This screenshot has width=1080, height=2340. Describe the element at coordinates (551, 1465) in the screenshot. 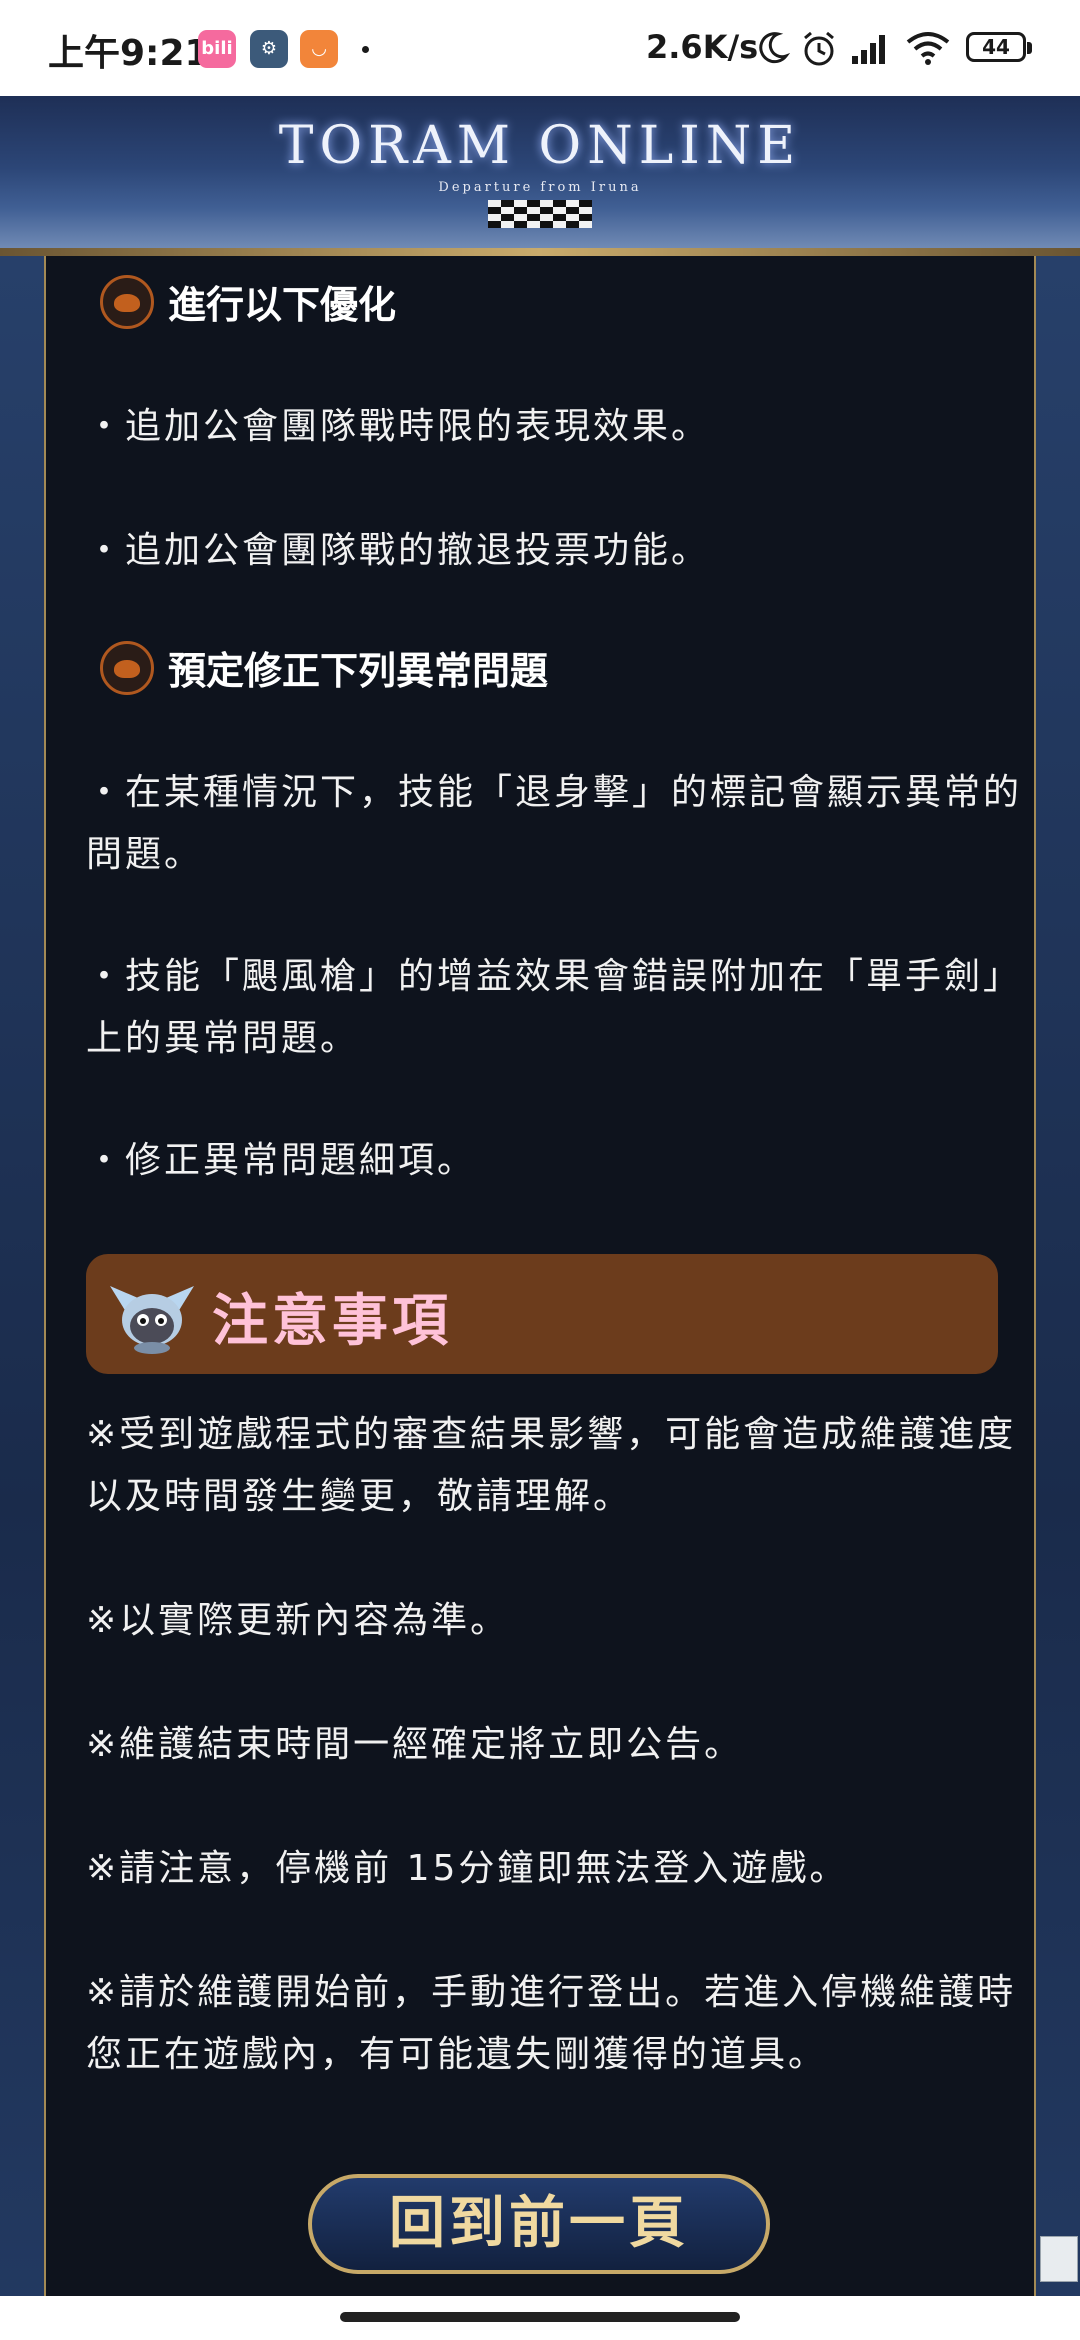

I see `notice-item: ※受到遊戲程式的審查結果影響，可能會造成維護進度以及時間發生變更，敬請理解。` at that location.